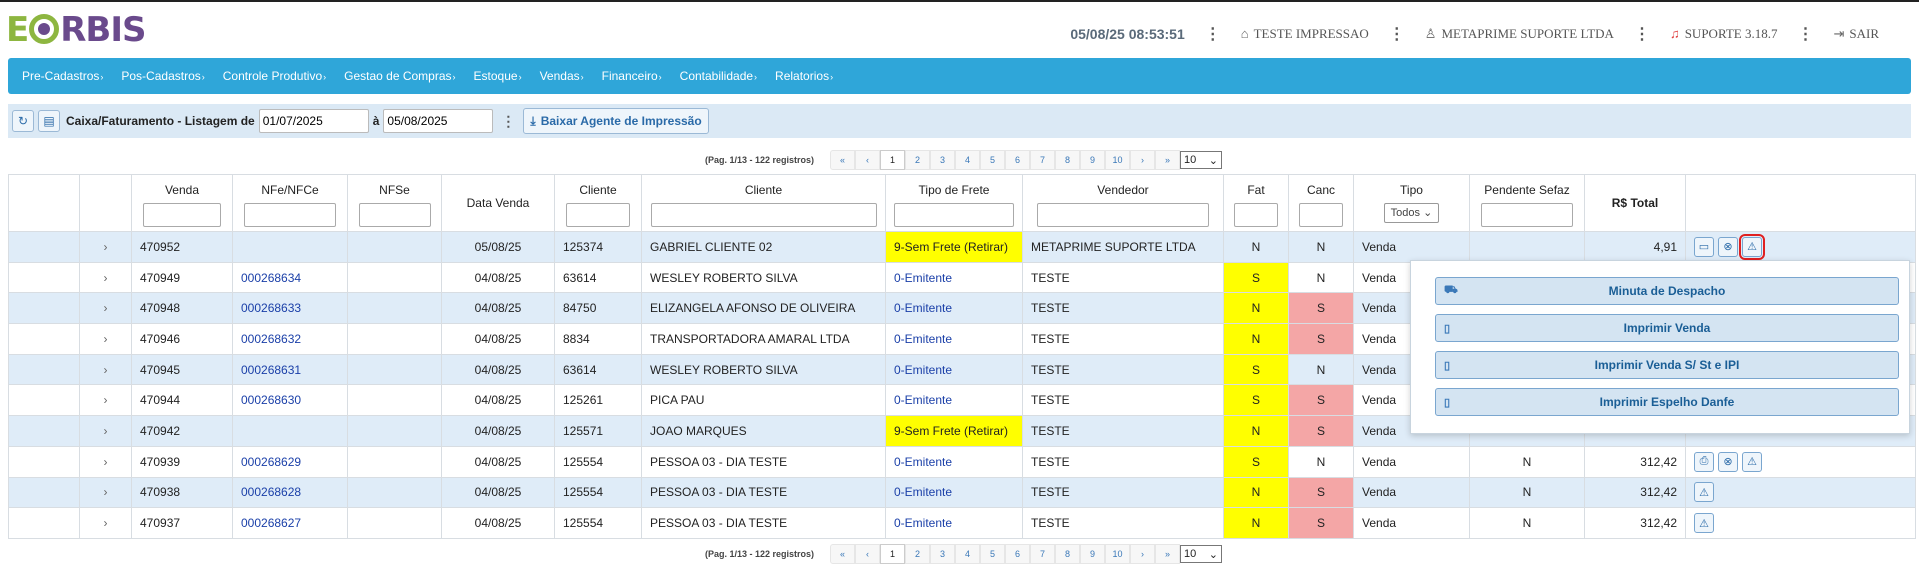 The image size is (1919, 578). Describe the element at coordinates (162, 76) in the screenshot. I see `nav-pos-cadastros: Pos-Cadastros` at that location.